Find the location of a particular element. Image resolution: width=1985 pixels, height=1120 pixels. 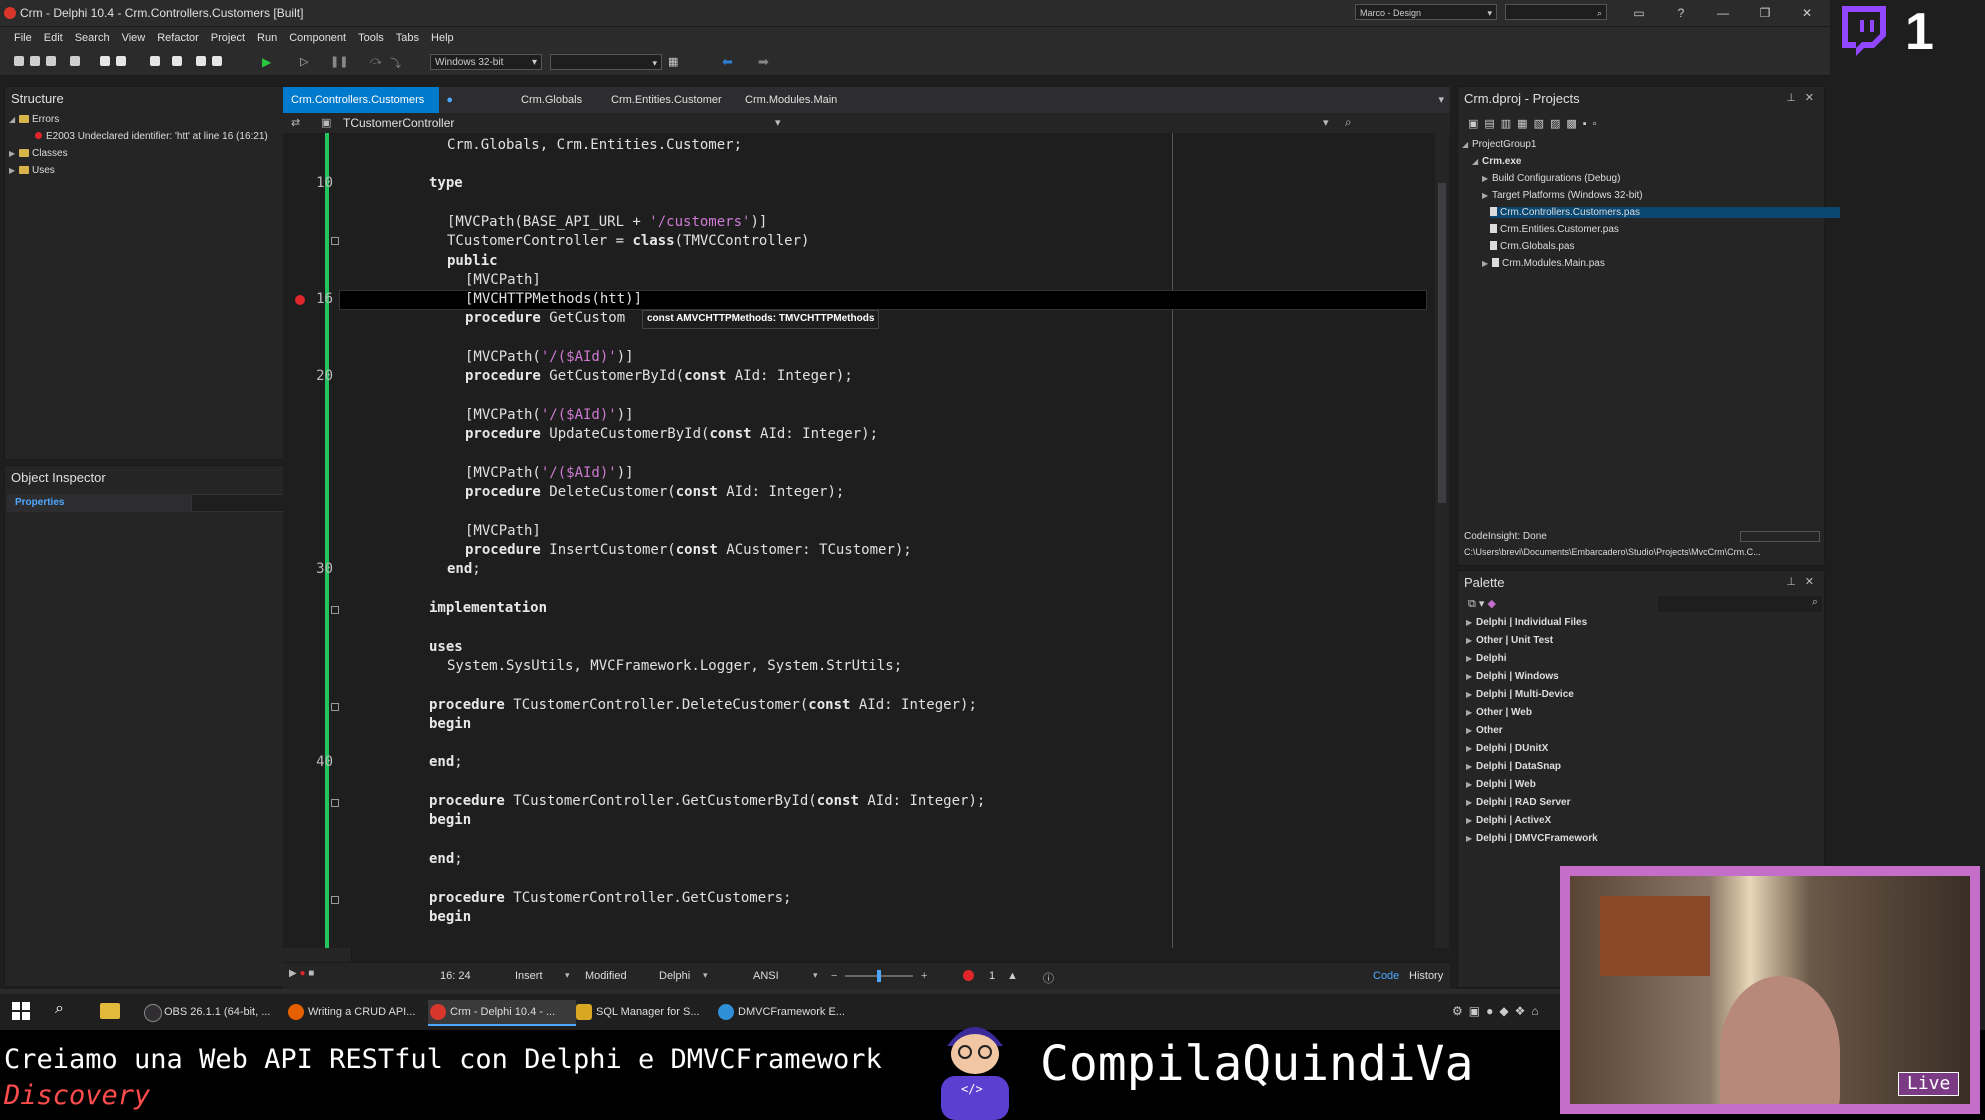

system-tray-icons: ⚙▣●◆❖⌂ is located at coordinates (1498, 1011).